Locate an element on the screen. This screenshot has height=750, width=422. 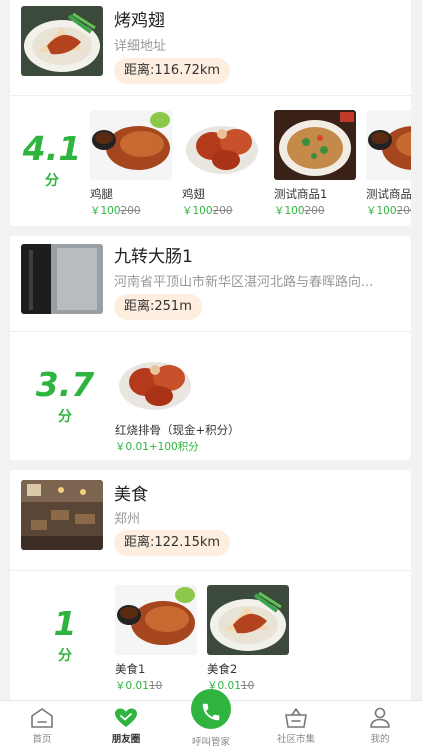
store-score: 1 分 is located at coordinates (65, 634).